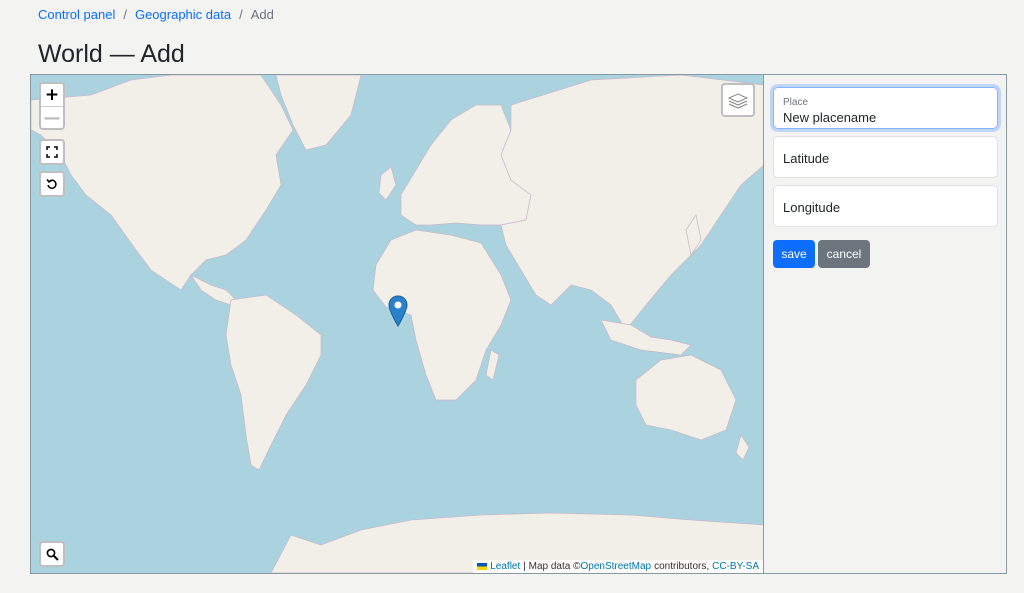 Image resolution: width=1024 pixels, height=593 pixels. I want to click on breadcrumb: Control panel / Geographic data / Add, so click(156, 14).